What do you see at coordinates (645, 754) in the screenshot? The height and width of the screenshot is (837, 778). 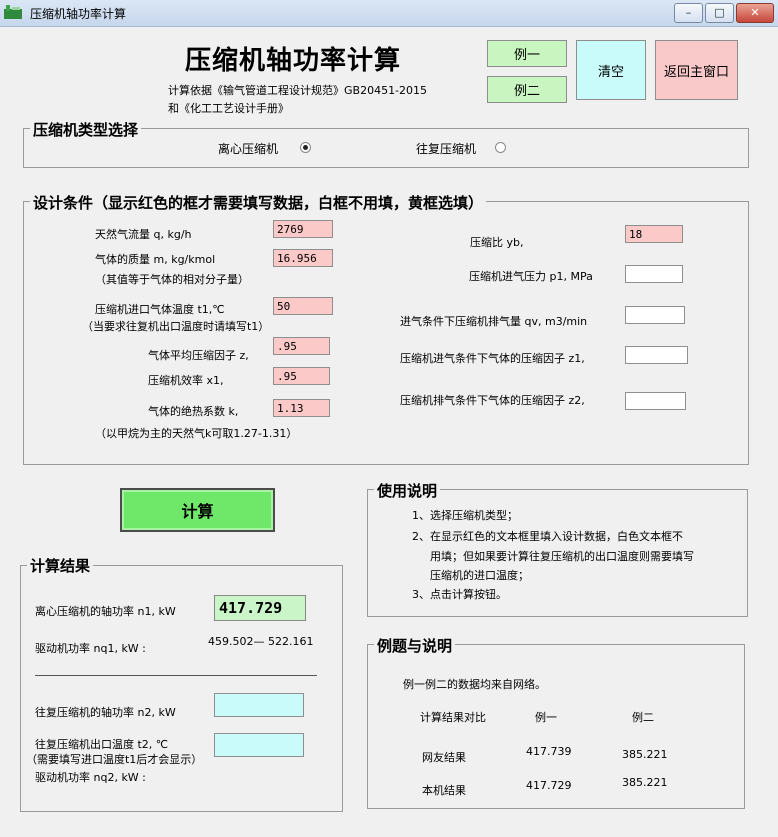 I see `netizen-example2: 385.221` at bounding box center [645, 754].